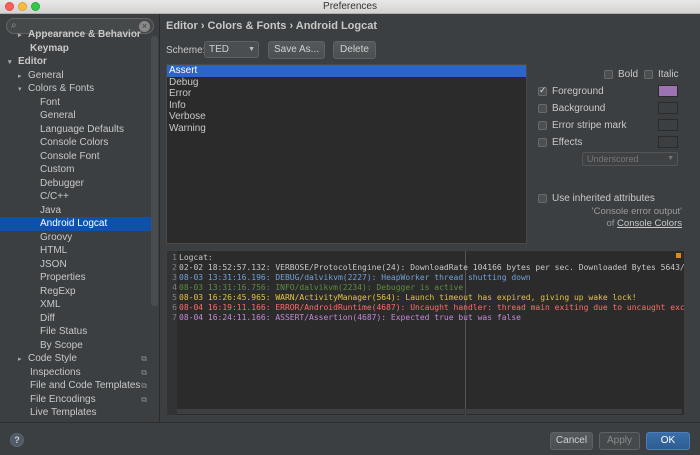 Image resolution: width=700 pixels, height=455 pixels. Describe the element at coordinates (63, 412) in the screenshot. I see `sidebar-item-label: Live Templates` at that location.